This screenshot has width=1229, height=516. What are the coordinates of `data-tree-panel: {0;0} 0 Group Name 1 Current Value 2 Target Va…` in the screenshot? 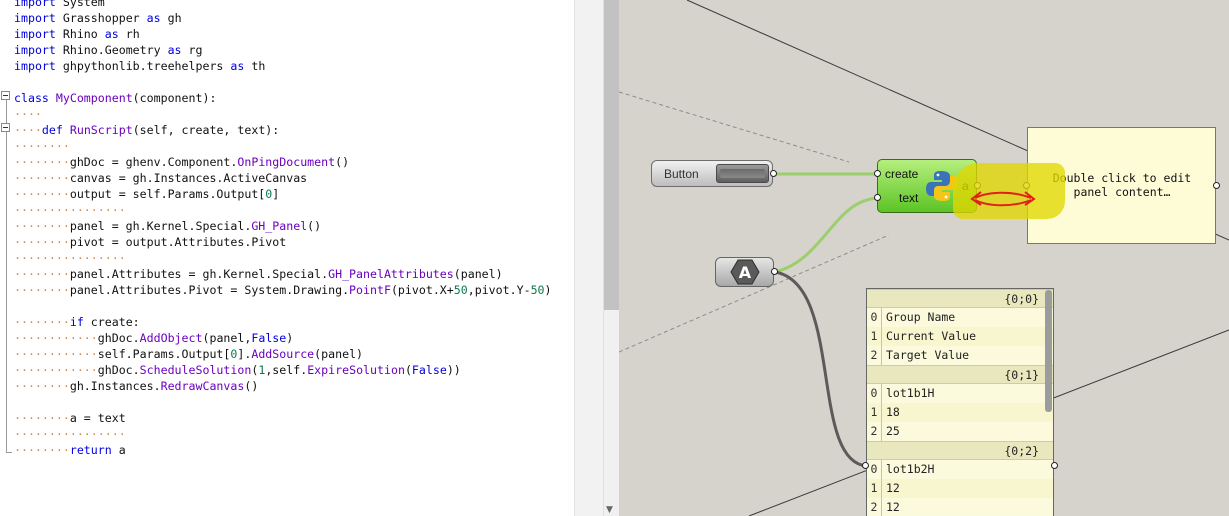 It's located at (960, 402).